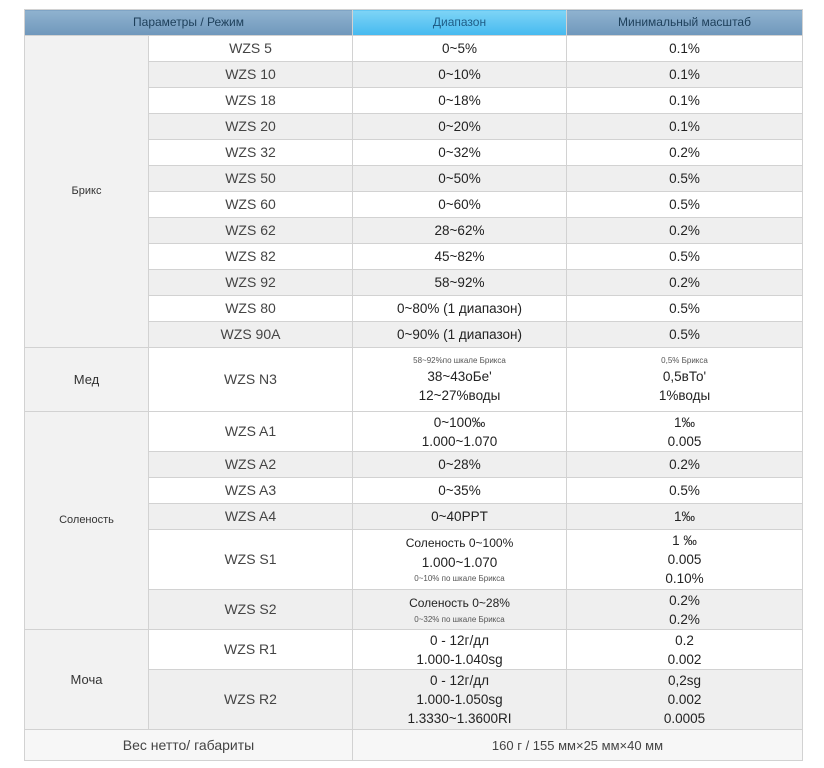 This screenshot has width=824, height=768. What do you see at coordinates (250, 516) in the screenshot?
I see `model-cell: WZS A4` at bounding box center [250, 516].